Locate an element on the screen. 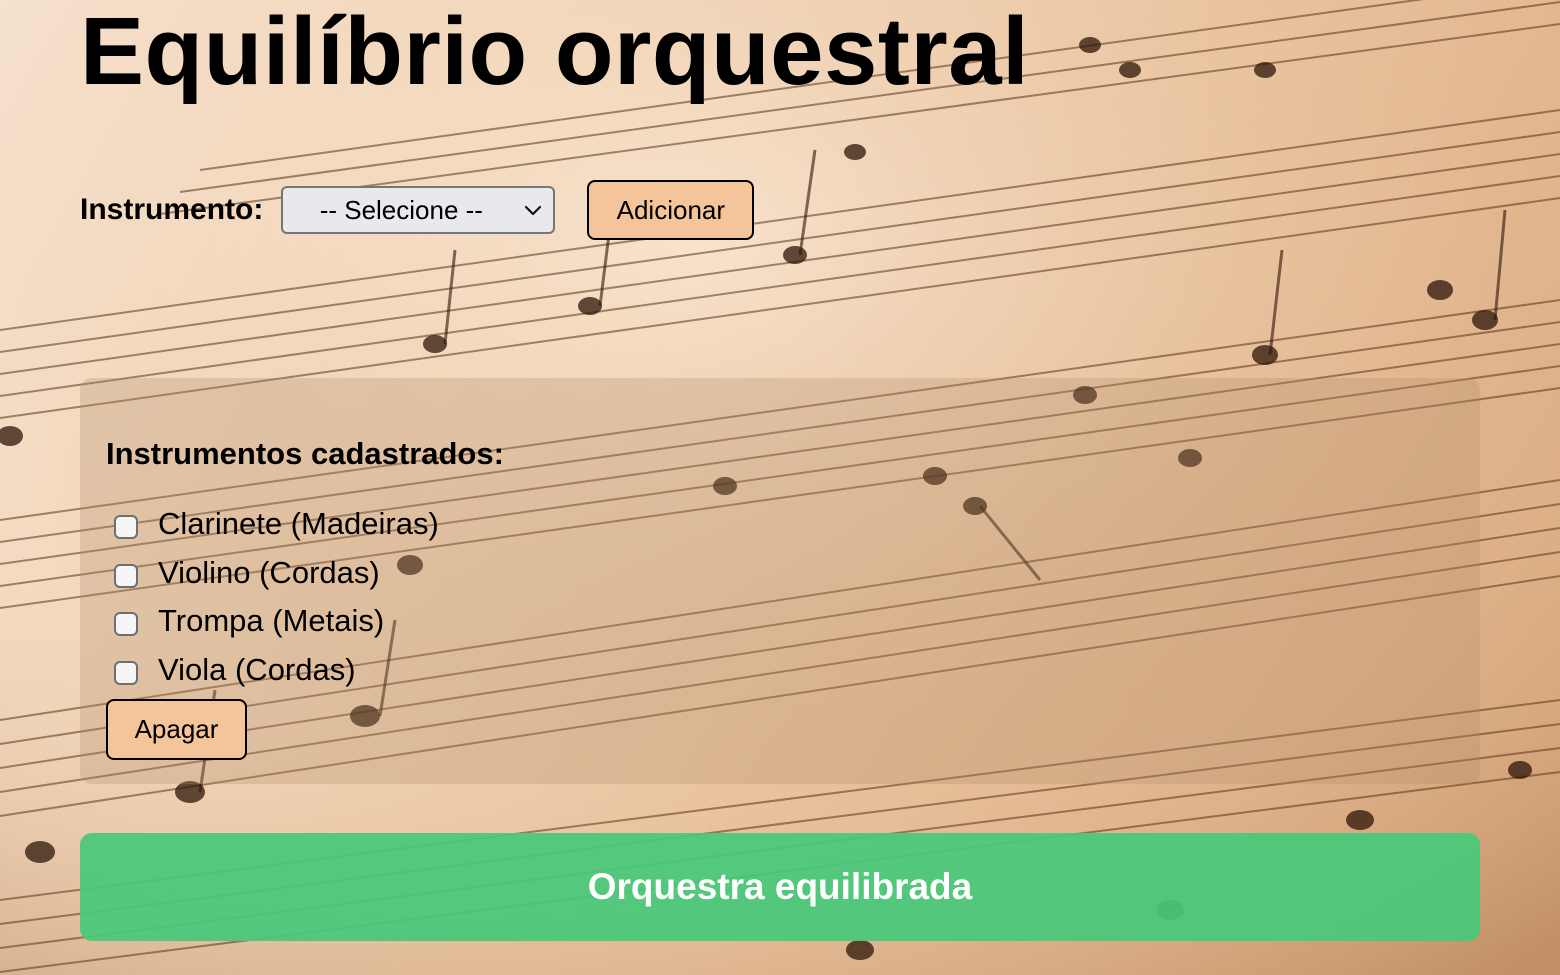  instrument-label-text: Viola (Cordas) is located at coordinates (257, 669).